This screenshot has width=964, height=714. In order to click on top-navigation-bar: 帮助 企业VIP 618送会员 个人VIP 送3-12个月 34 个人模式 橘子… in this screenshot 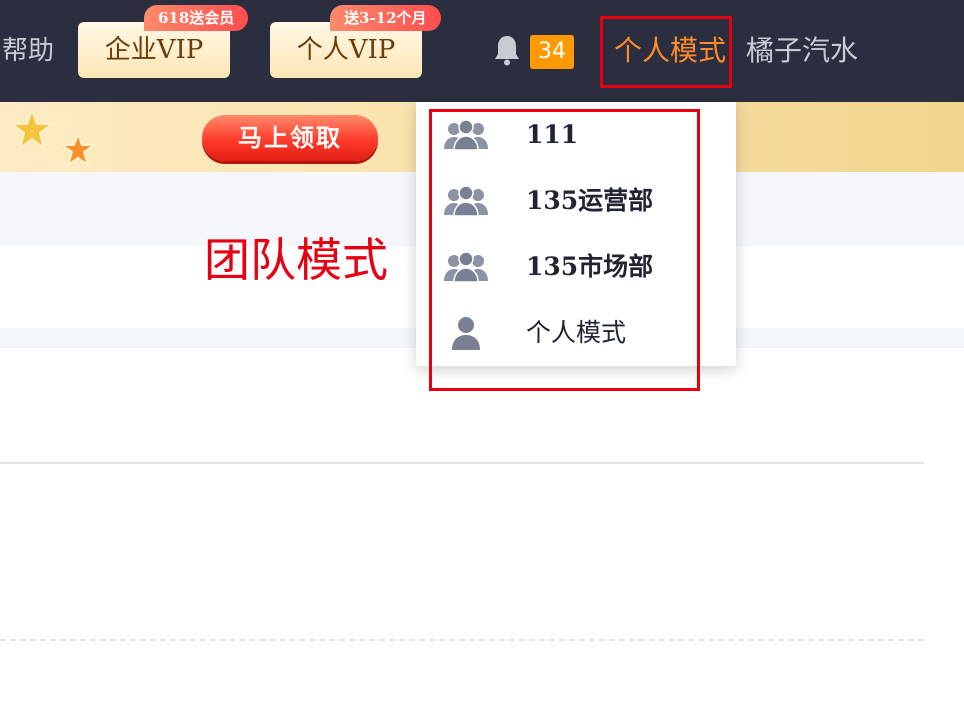, I will do `click(482, 51)`.